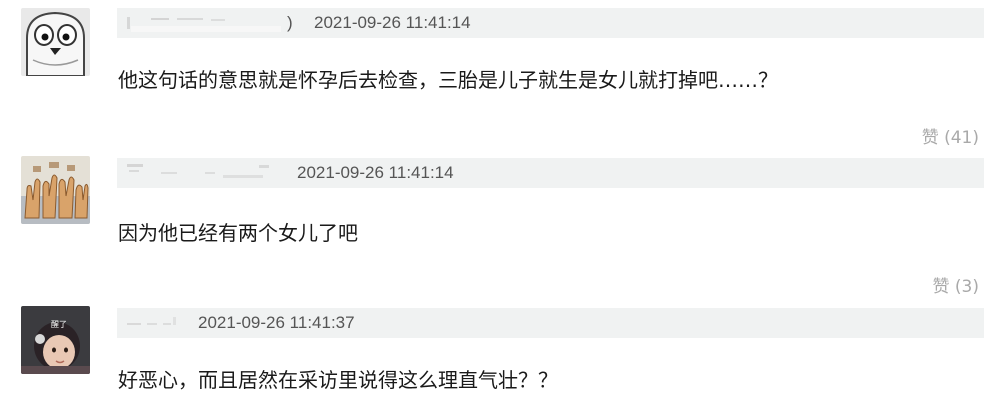 This screenshot has height=415, width=1000. I want to click on username-suffix: ), so click(290, 22).